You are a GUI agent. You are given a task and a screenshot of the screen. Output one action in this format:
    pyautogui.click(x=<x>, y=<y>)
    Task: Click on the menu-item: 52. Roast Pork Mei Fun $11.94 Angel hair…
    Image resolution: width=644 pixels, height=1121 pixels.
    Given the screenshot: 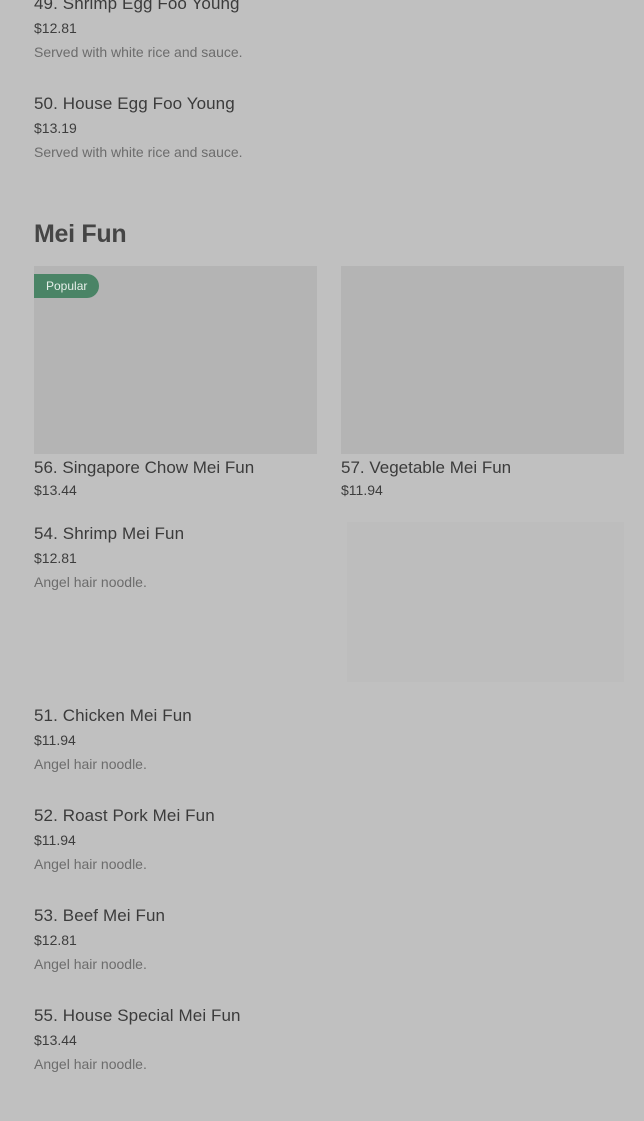 What is the action you would take?
    pyautogui.click(x=314, y=839)
    